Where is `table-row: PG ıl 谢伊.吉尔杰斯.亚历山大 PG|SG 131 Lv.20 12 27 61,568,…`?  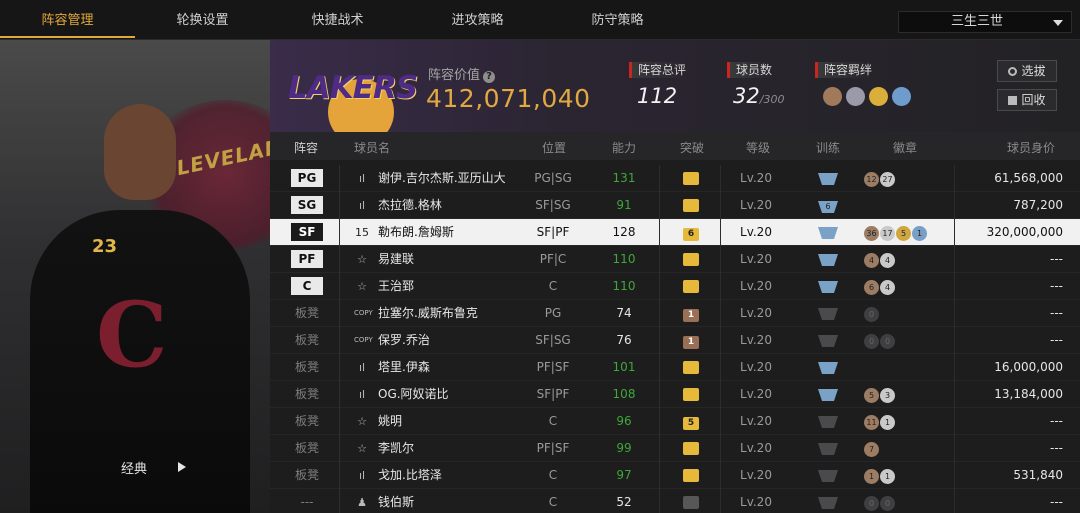
table-row: PG ıl 谢伊.吉尔杰斯.亚历山大 PG|SG 131 Lv.20 12 27 61,568,… is located at coordinates (675, 178).